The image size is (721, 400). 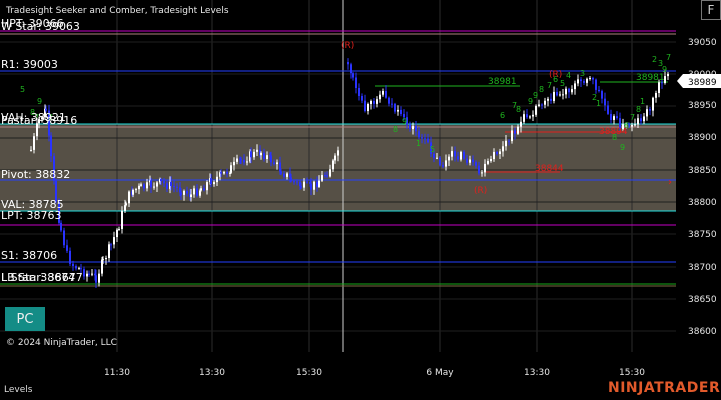 What do you see at coordinates (702, 300) in the screenshot?
I see `price-tick: 38650` at bounding box center [702, 300].